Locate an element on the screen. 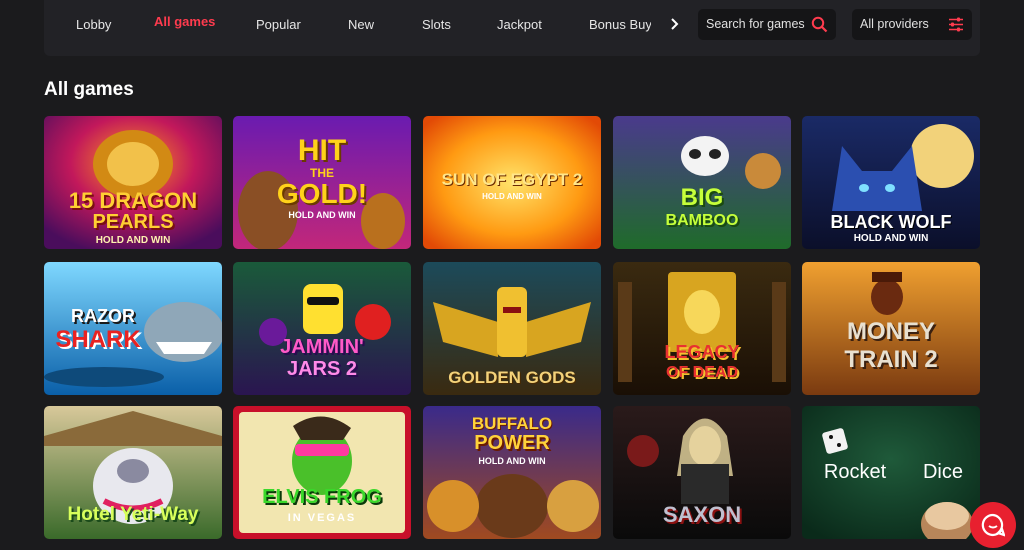 This screenshot has height=550, width=1024. game-tile-legacy-of-dead: LEGACY OF DEAD is located at coordinates (702, 328).